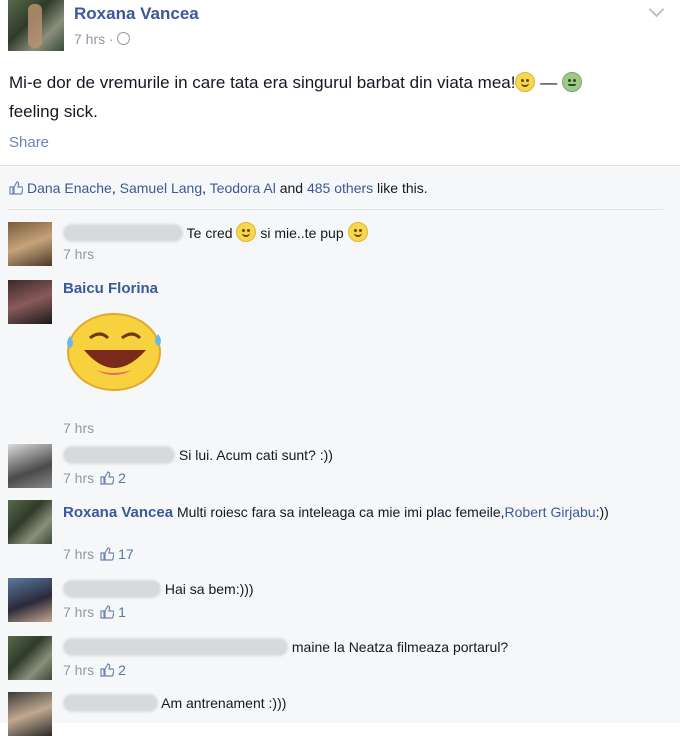 The image size is (680, 736). Describe the element at coordinates (291, 188) in the screenshot. I see `likes-and: and` at that location.